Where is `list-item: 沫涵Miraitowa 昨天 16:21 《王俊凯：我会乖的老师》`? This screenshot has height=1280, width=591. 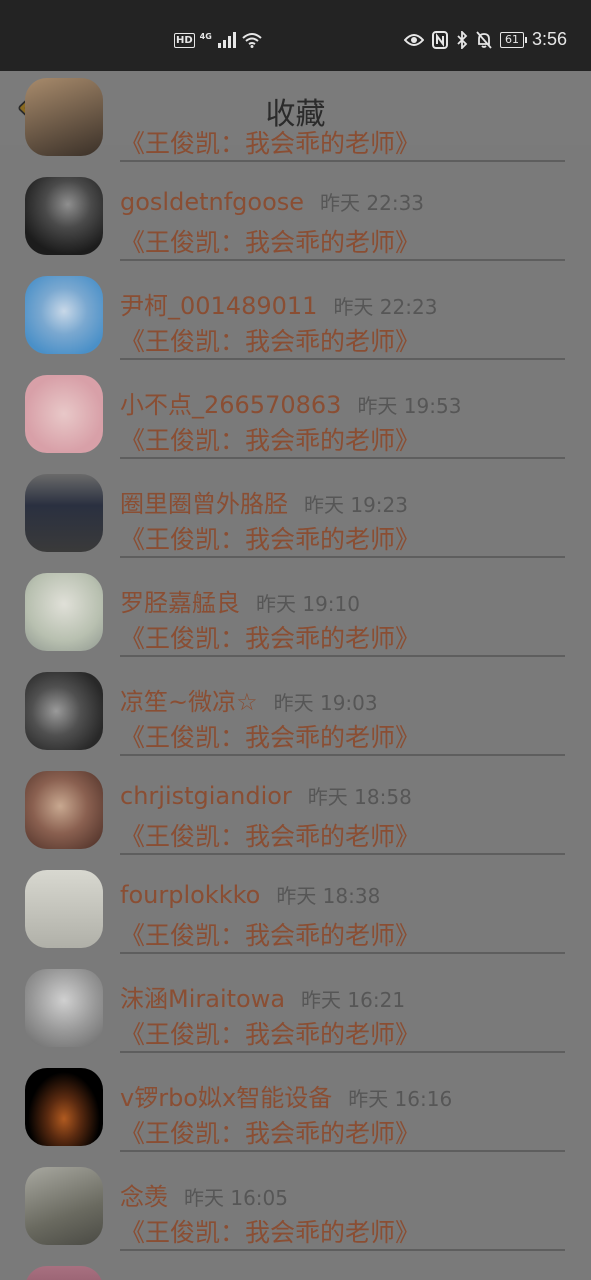
list-item: 沫涵Miraitowa 昨天 16:21 《王俊凯：我会乖的老师》 is located at coordinates (295, 995).